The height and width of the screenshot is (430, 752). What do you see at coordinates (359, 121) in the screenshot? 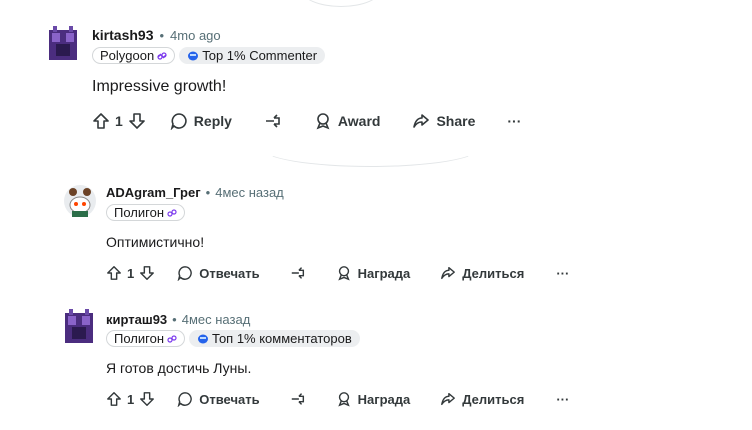
I see `award-label: Award` at bounding box center [359, 121].